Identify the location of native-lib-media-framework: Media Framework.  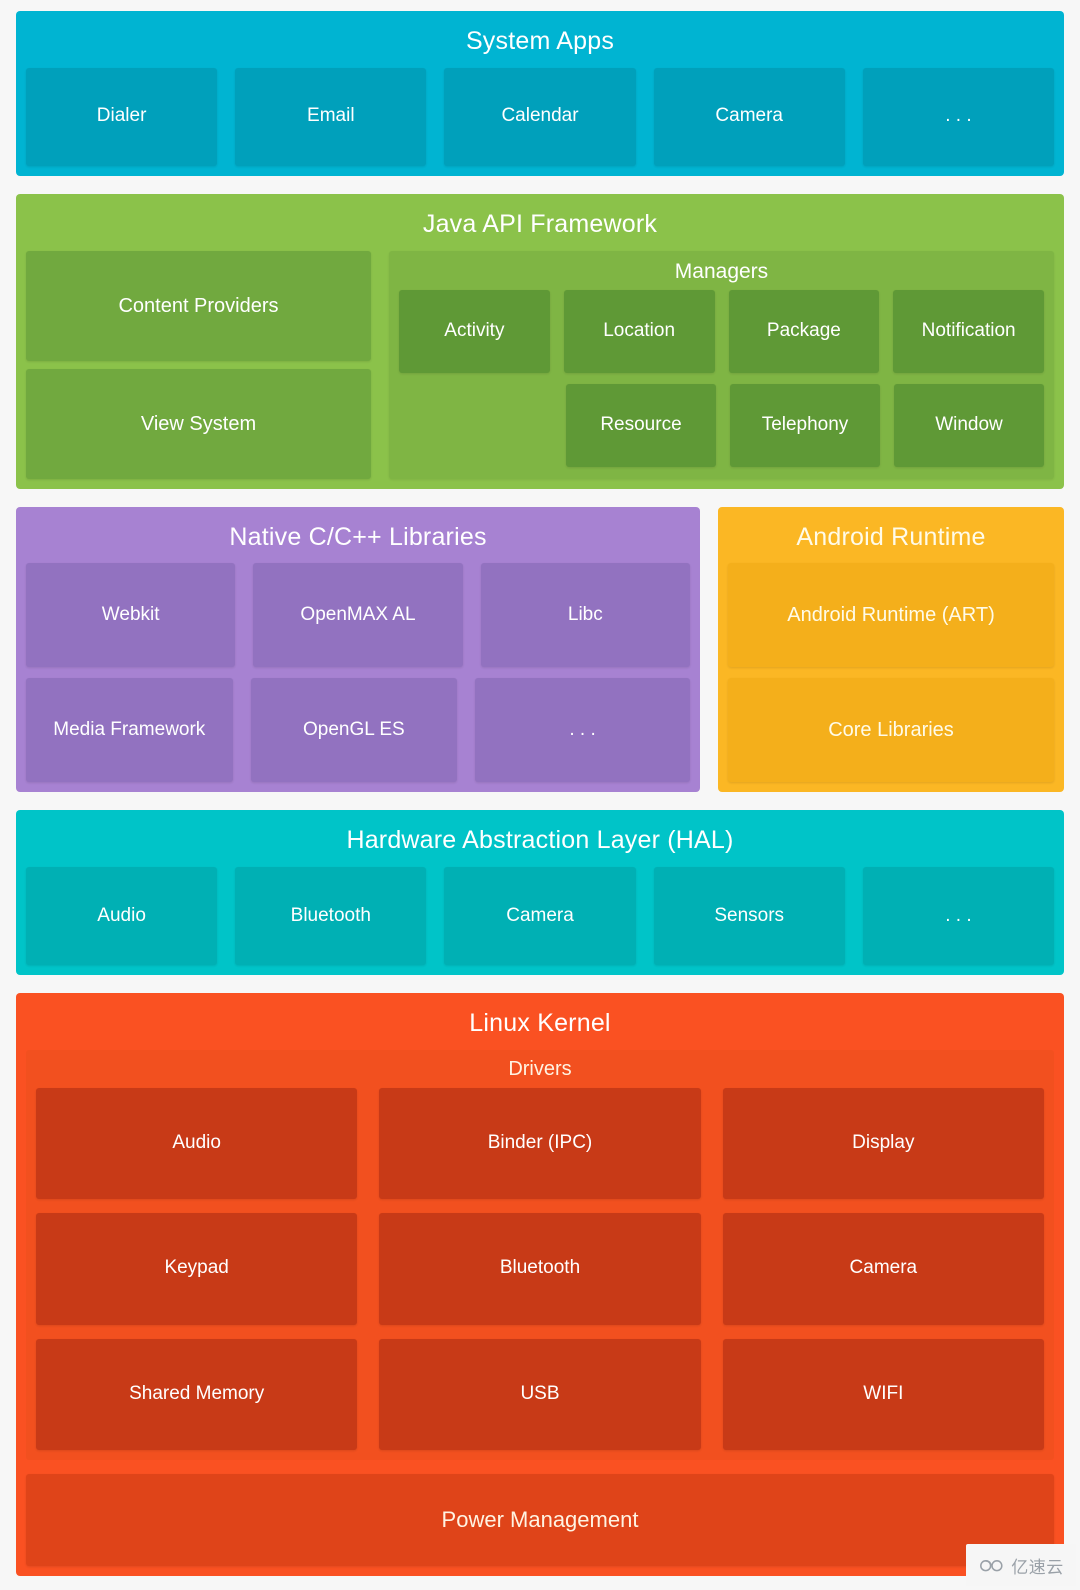
(129, 730).